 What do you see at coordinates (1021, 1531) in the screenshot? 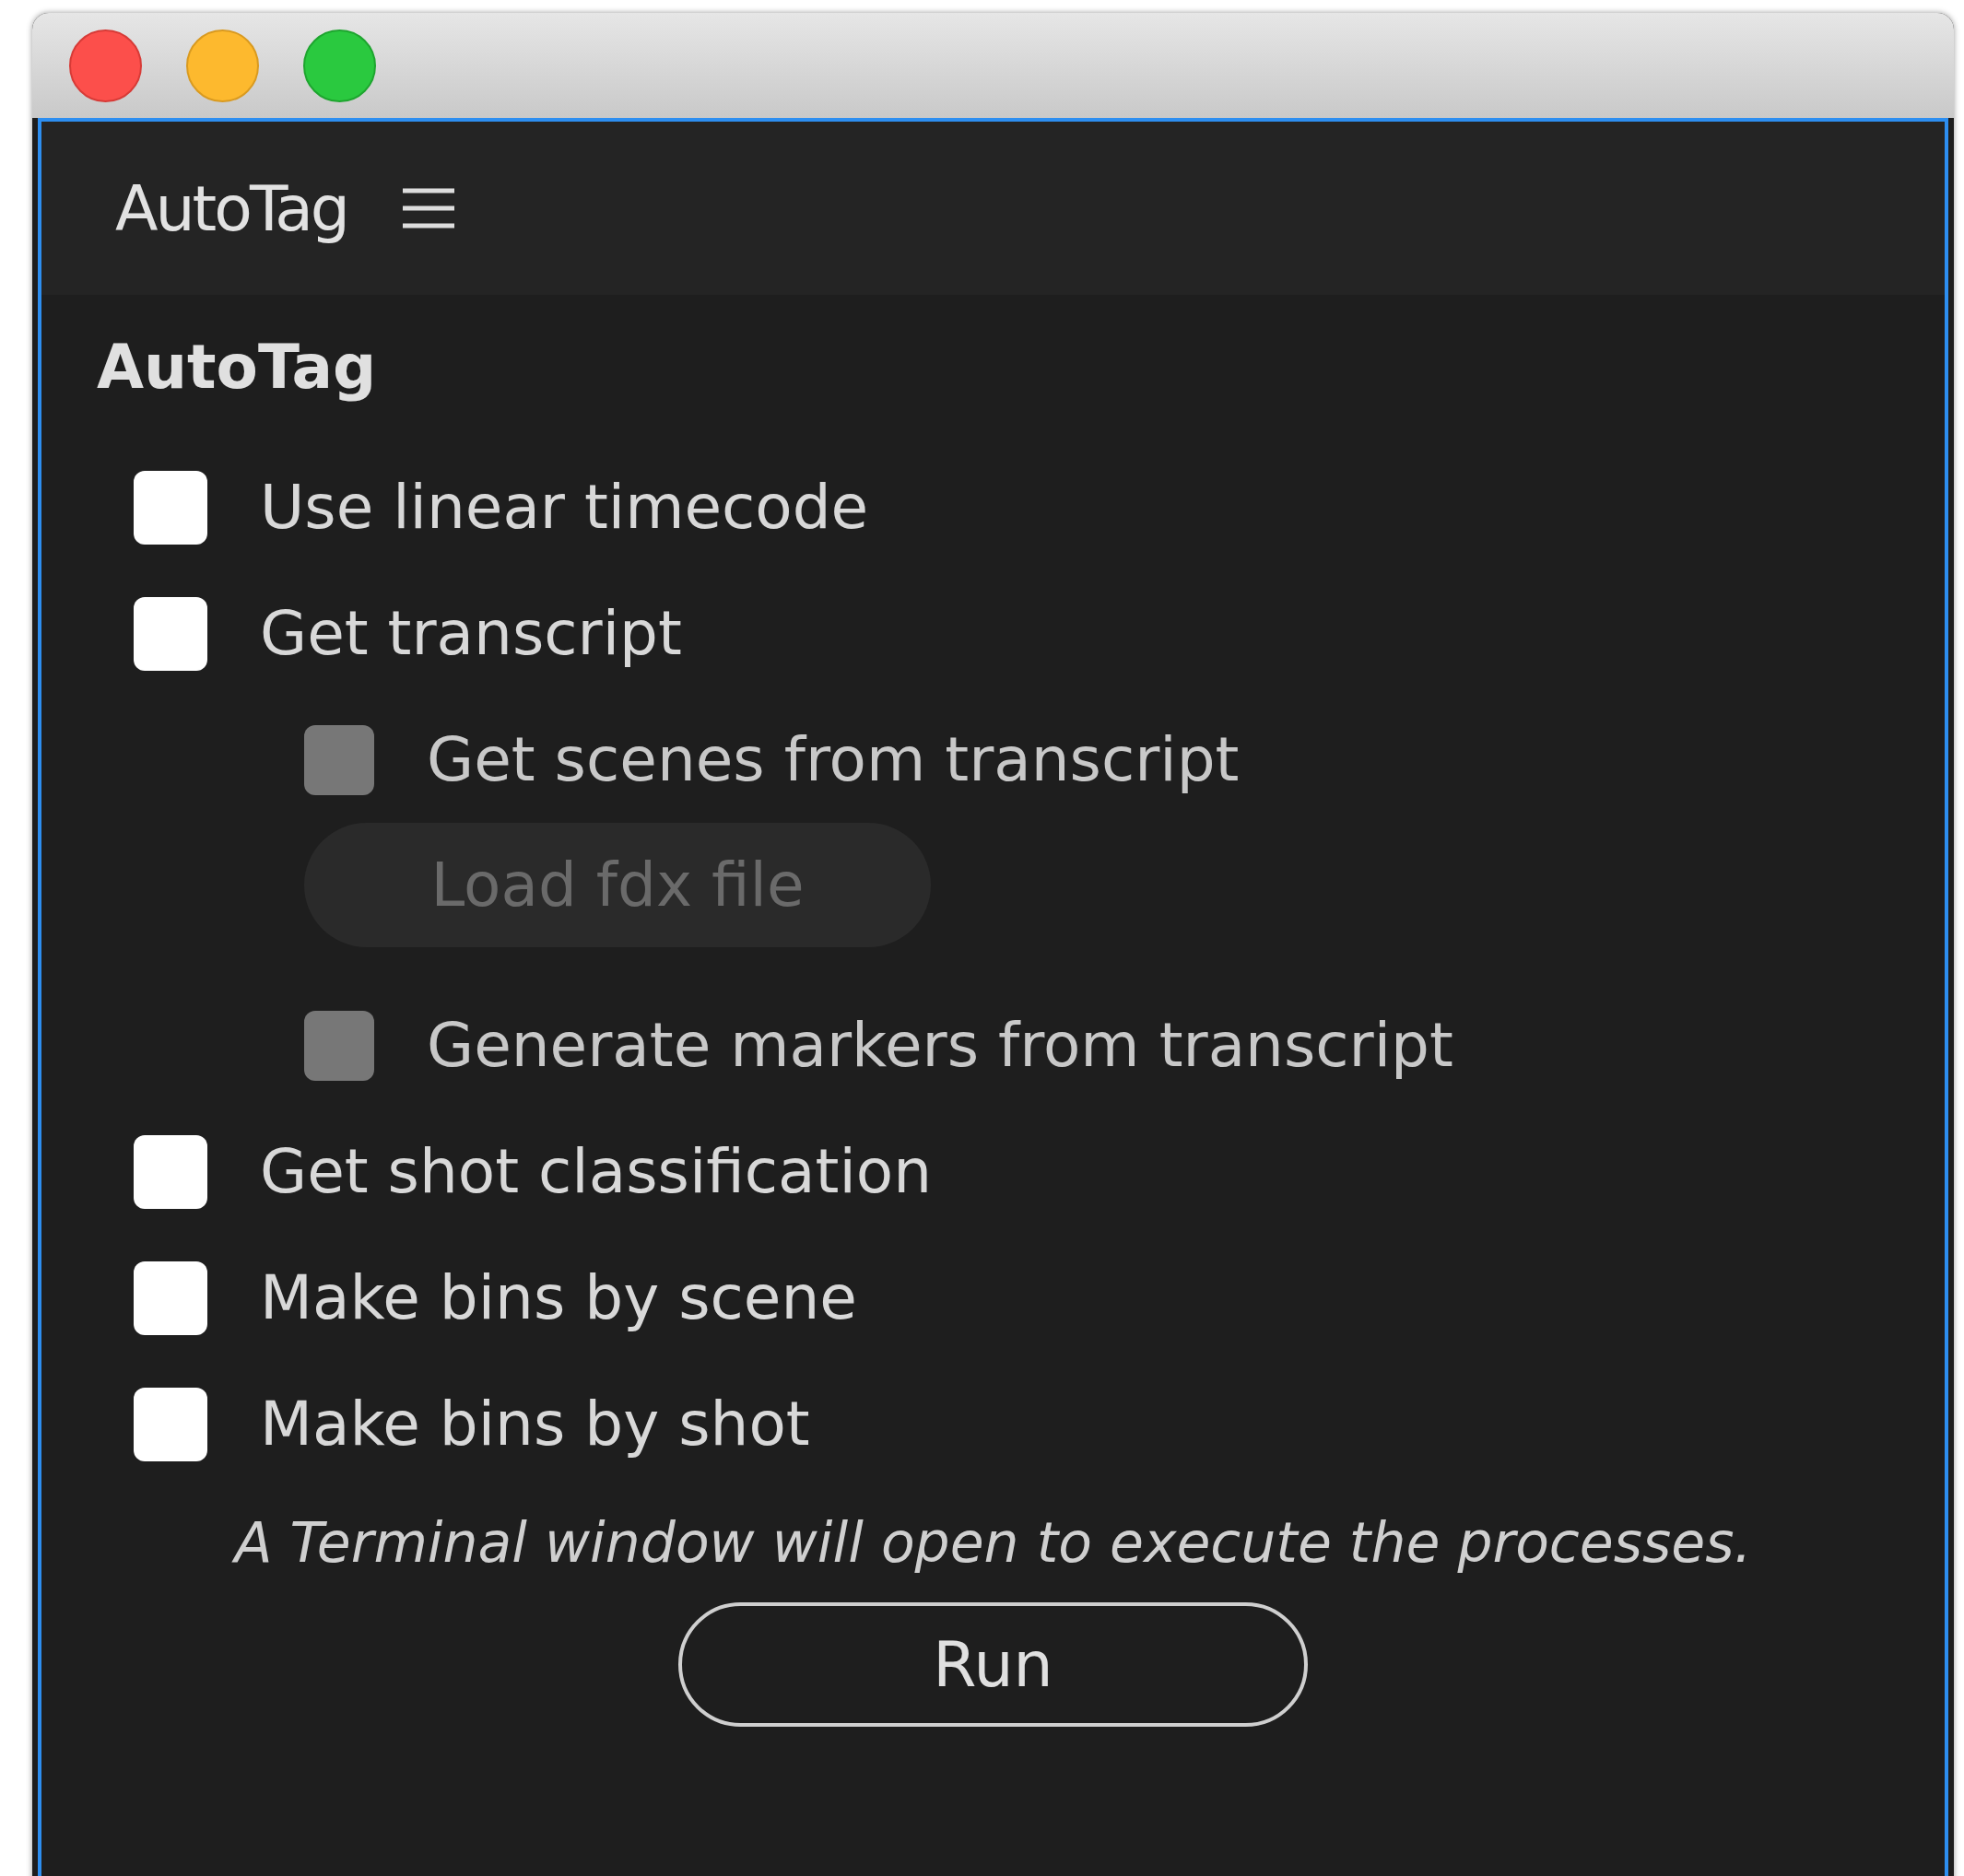
I see `info-note: A Terminal window will open to execute the processes.` at bounding box center [1021, 1531].